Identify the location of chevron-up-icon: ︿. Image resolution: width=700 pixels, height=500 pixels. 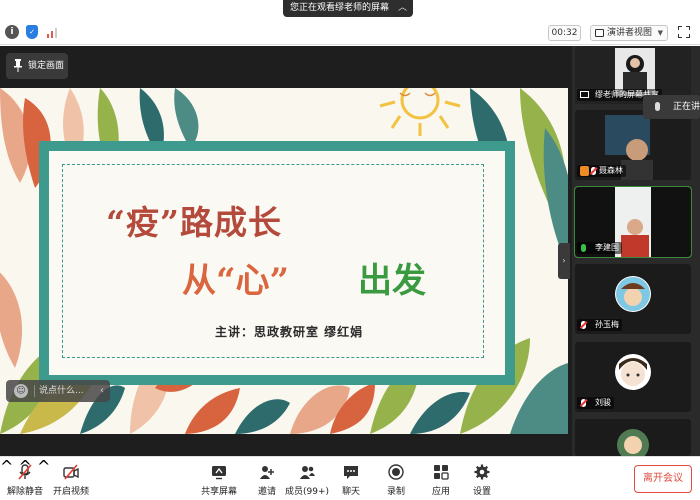
(402, 8).